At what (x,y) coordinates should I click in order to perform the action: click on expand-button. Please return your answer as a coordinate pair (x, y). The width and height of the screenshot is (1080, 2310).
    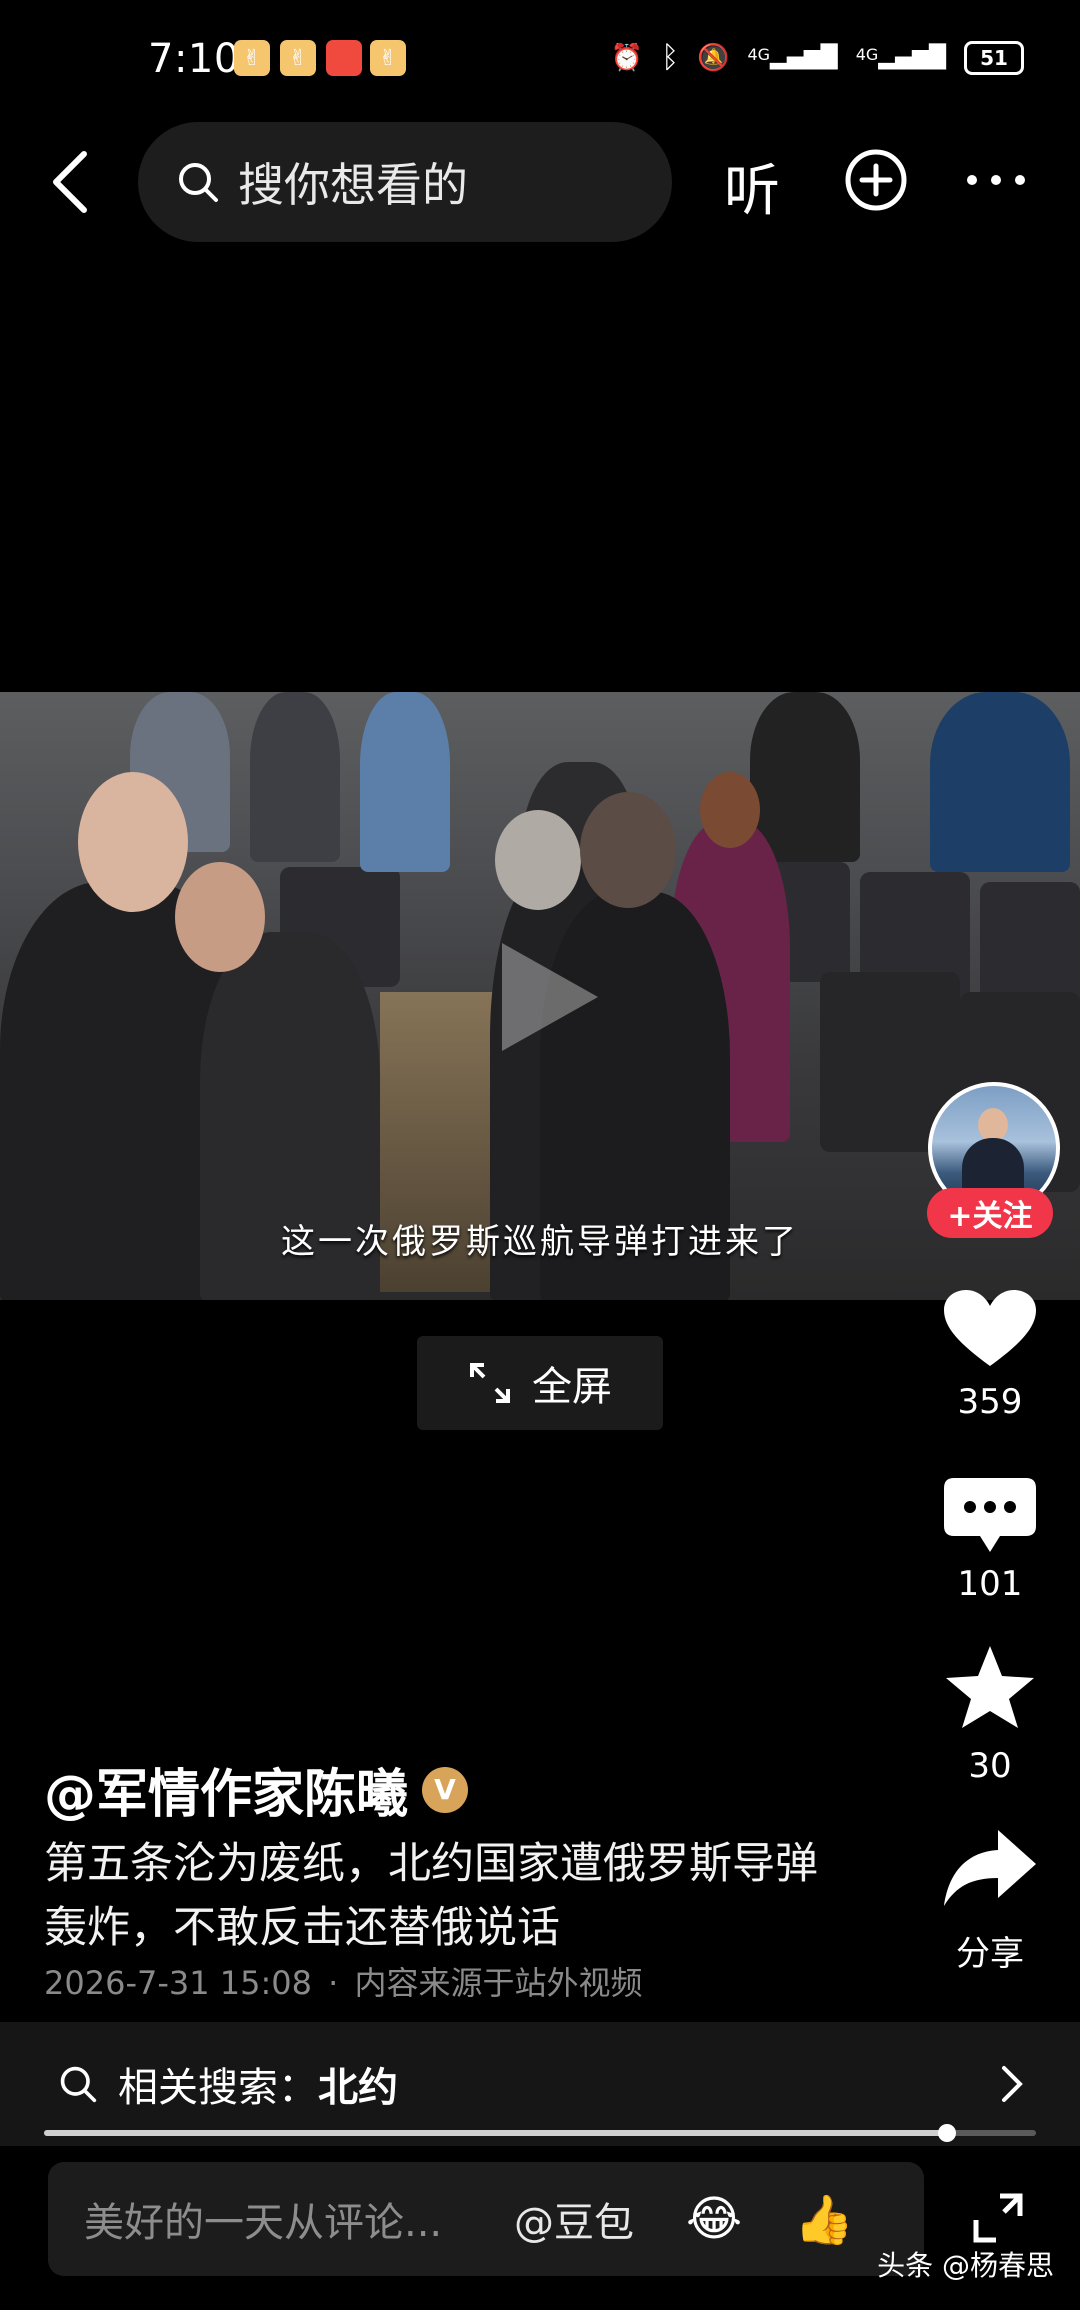
    Looking at the image, I should click on (998, 2218).